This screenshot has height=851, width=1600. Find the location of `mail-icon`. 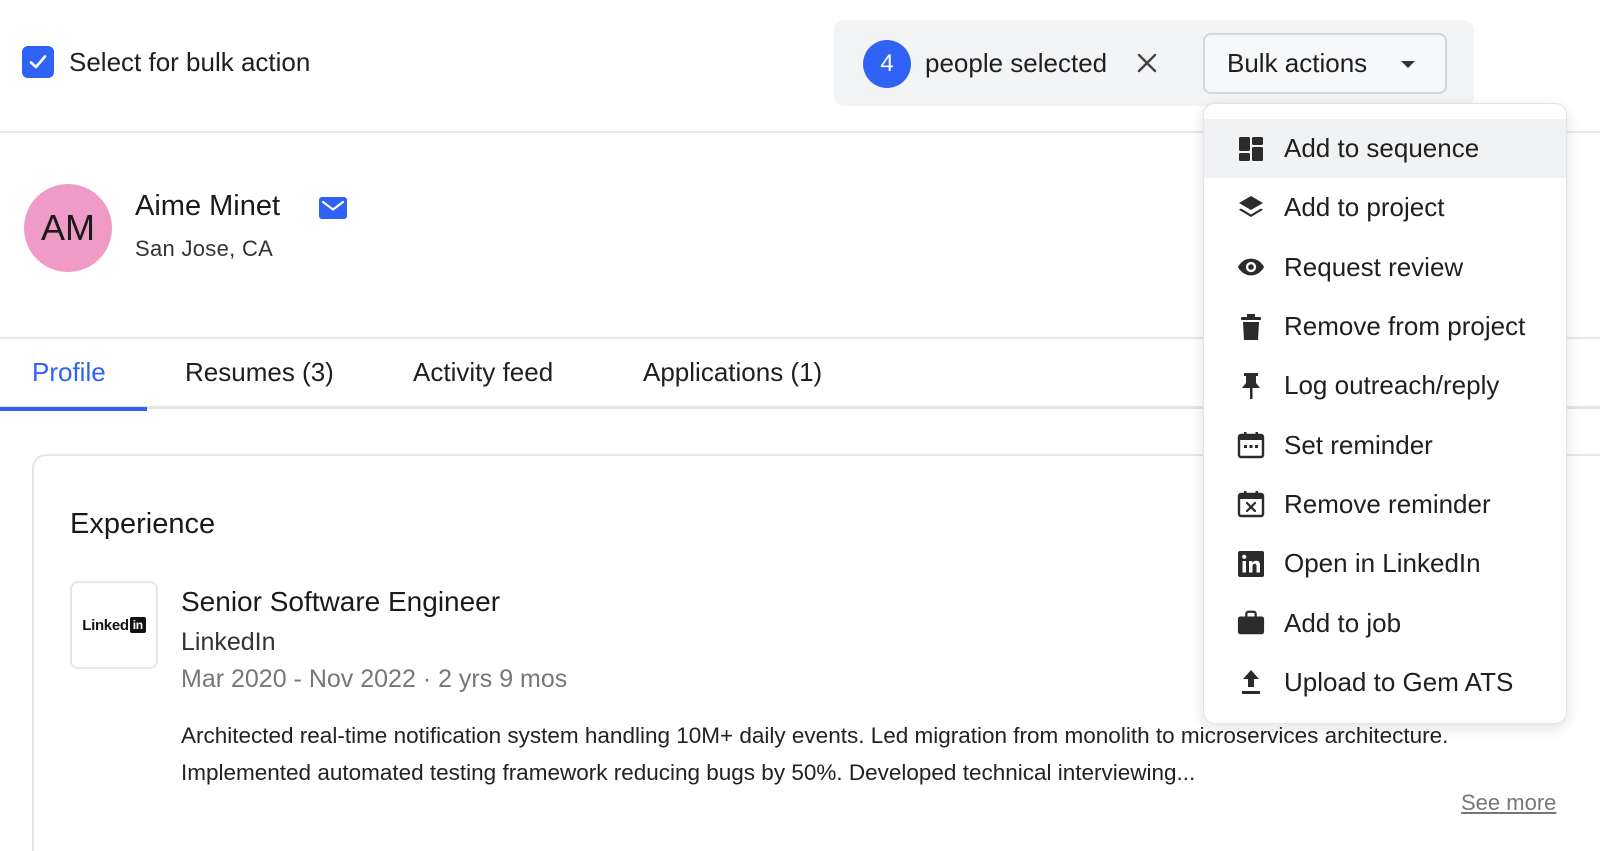

mail-icon is located at coordinates (333, 208).